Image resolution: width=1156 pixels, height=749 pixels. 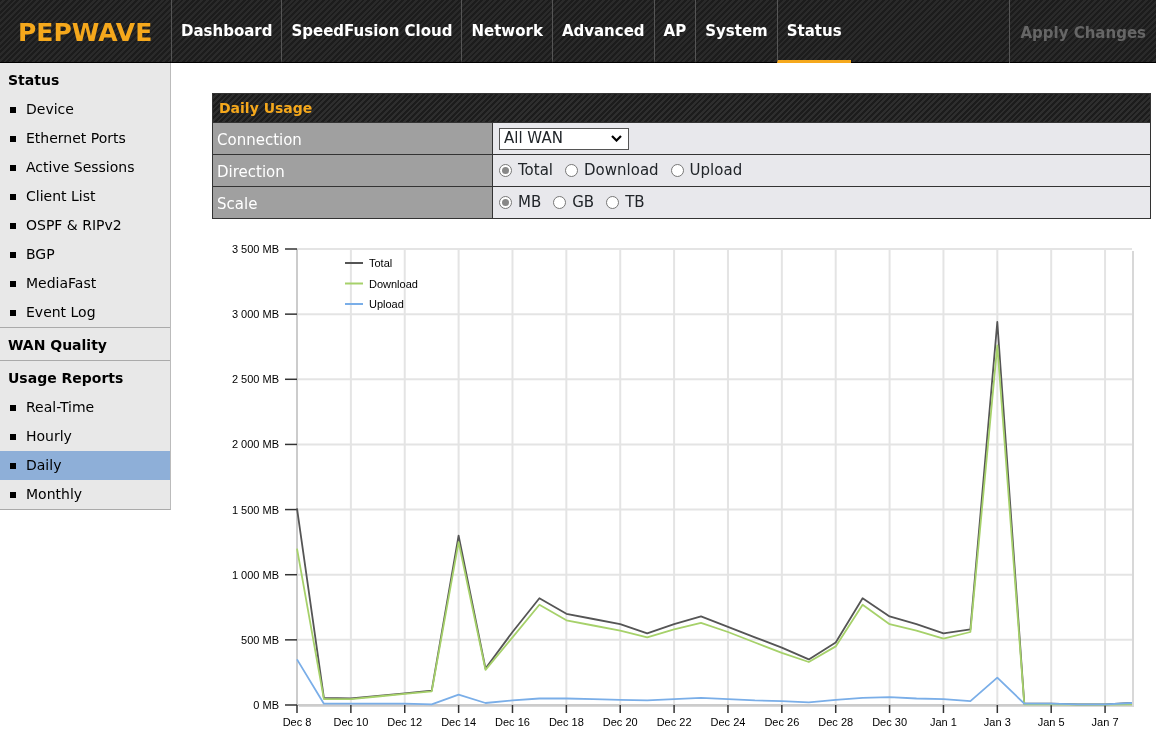 I want to click on sidebar-item: Daily, so click(x=85, y=465).